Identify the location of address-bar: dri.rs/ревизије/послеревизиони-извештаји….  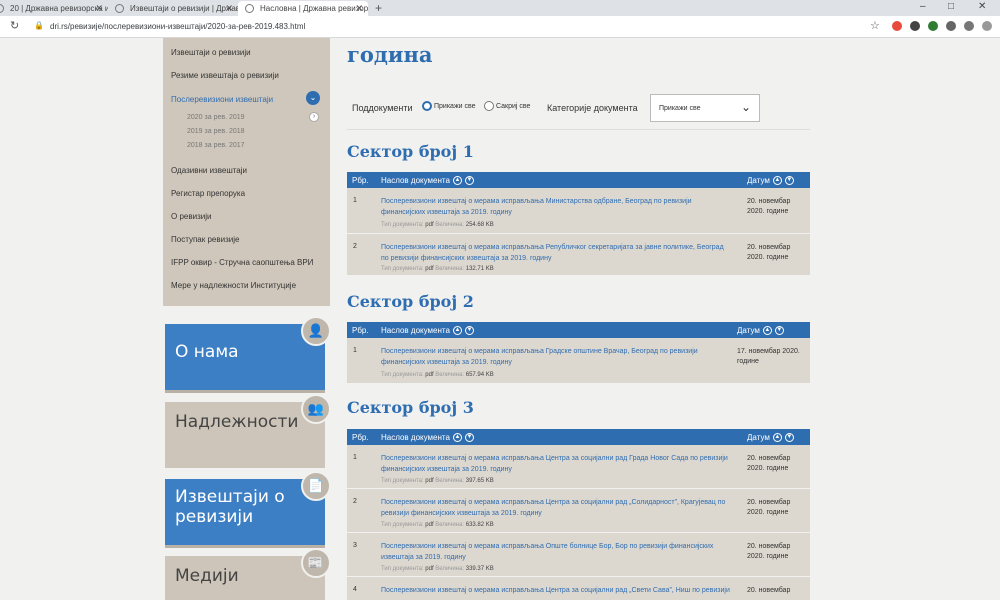
(177, 26).